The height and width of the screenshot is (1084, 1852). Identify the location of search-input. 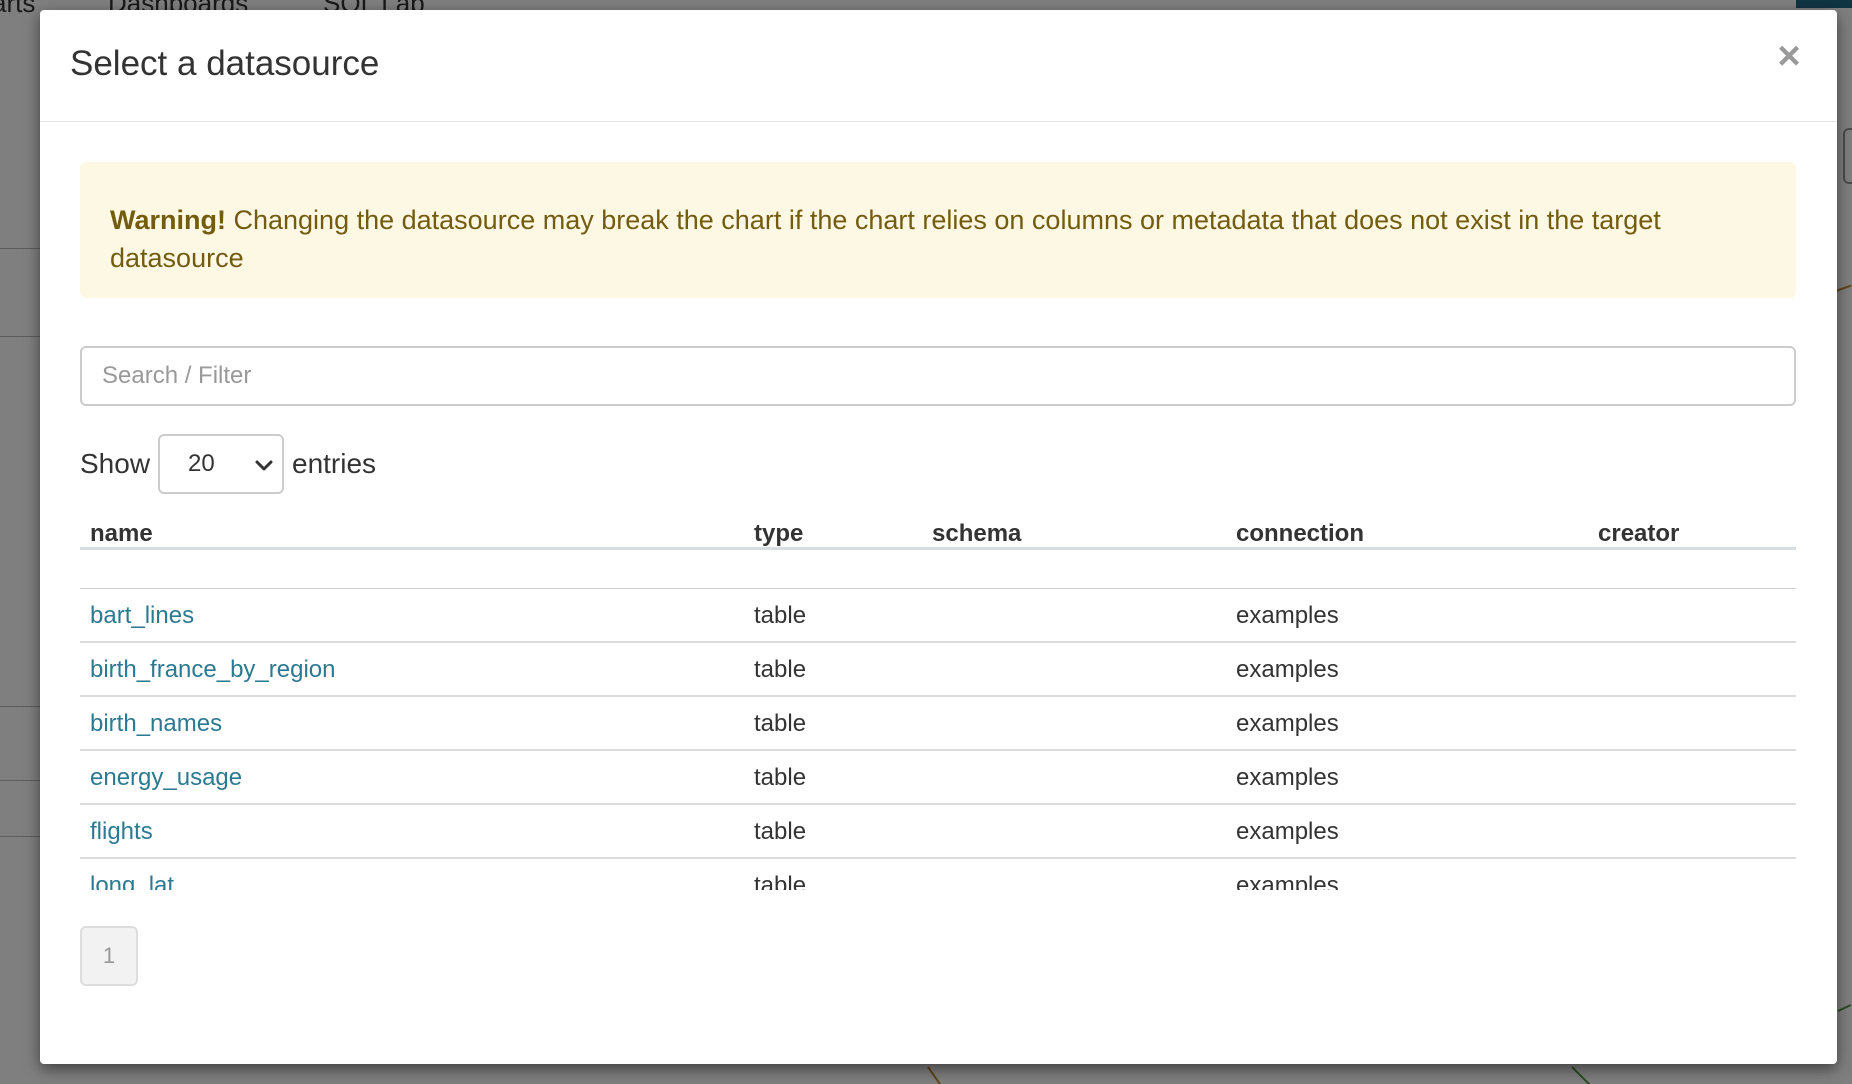
(938, 376).